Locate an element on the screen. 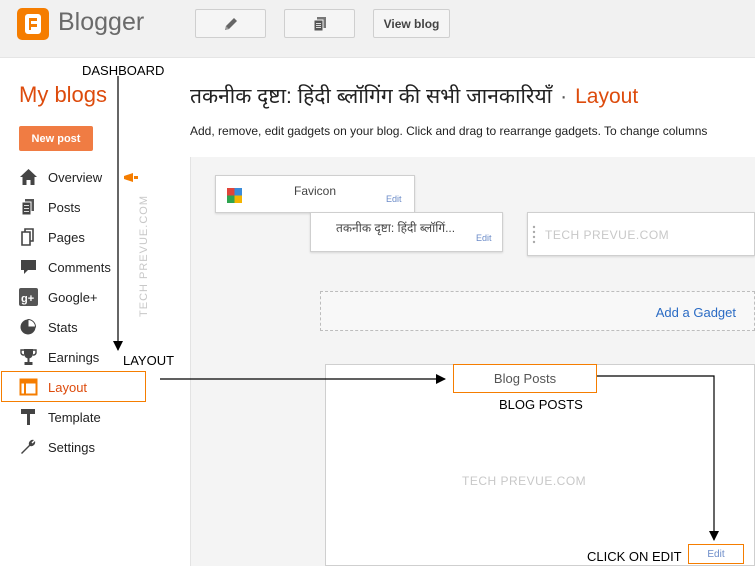 Image resolution: width=755 pixels, height=566 pixels. arrow-blog-posts-to-edit is located at coordinates (658, 458).